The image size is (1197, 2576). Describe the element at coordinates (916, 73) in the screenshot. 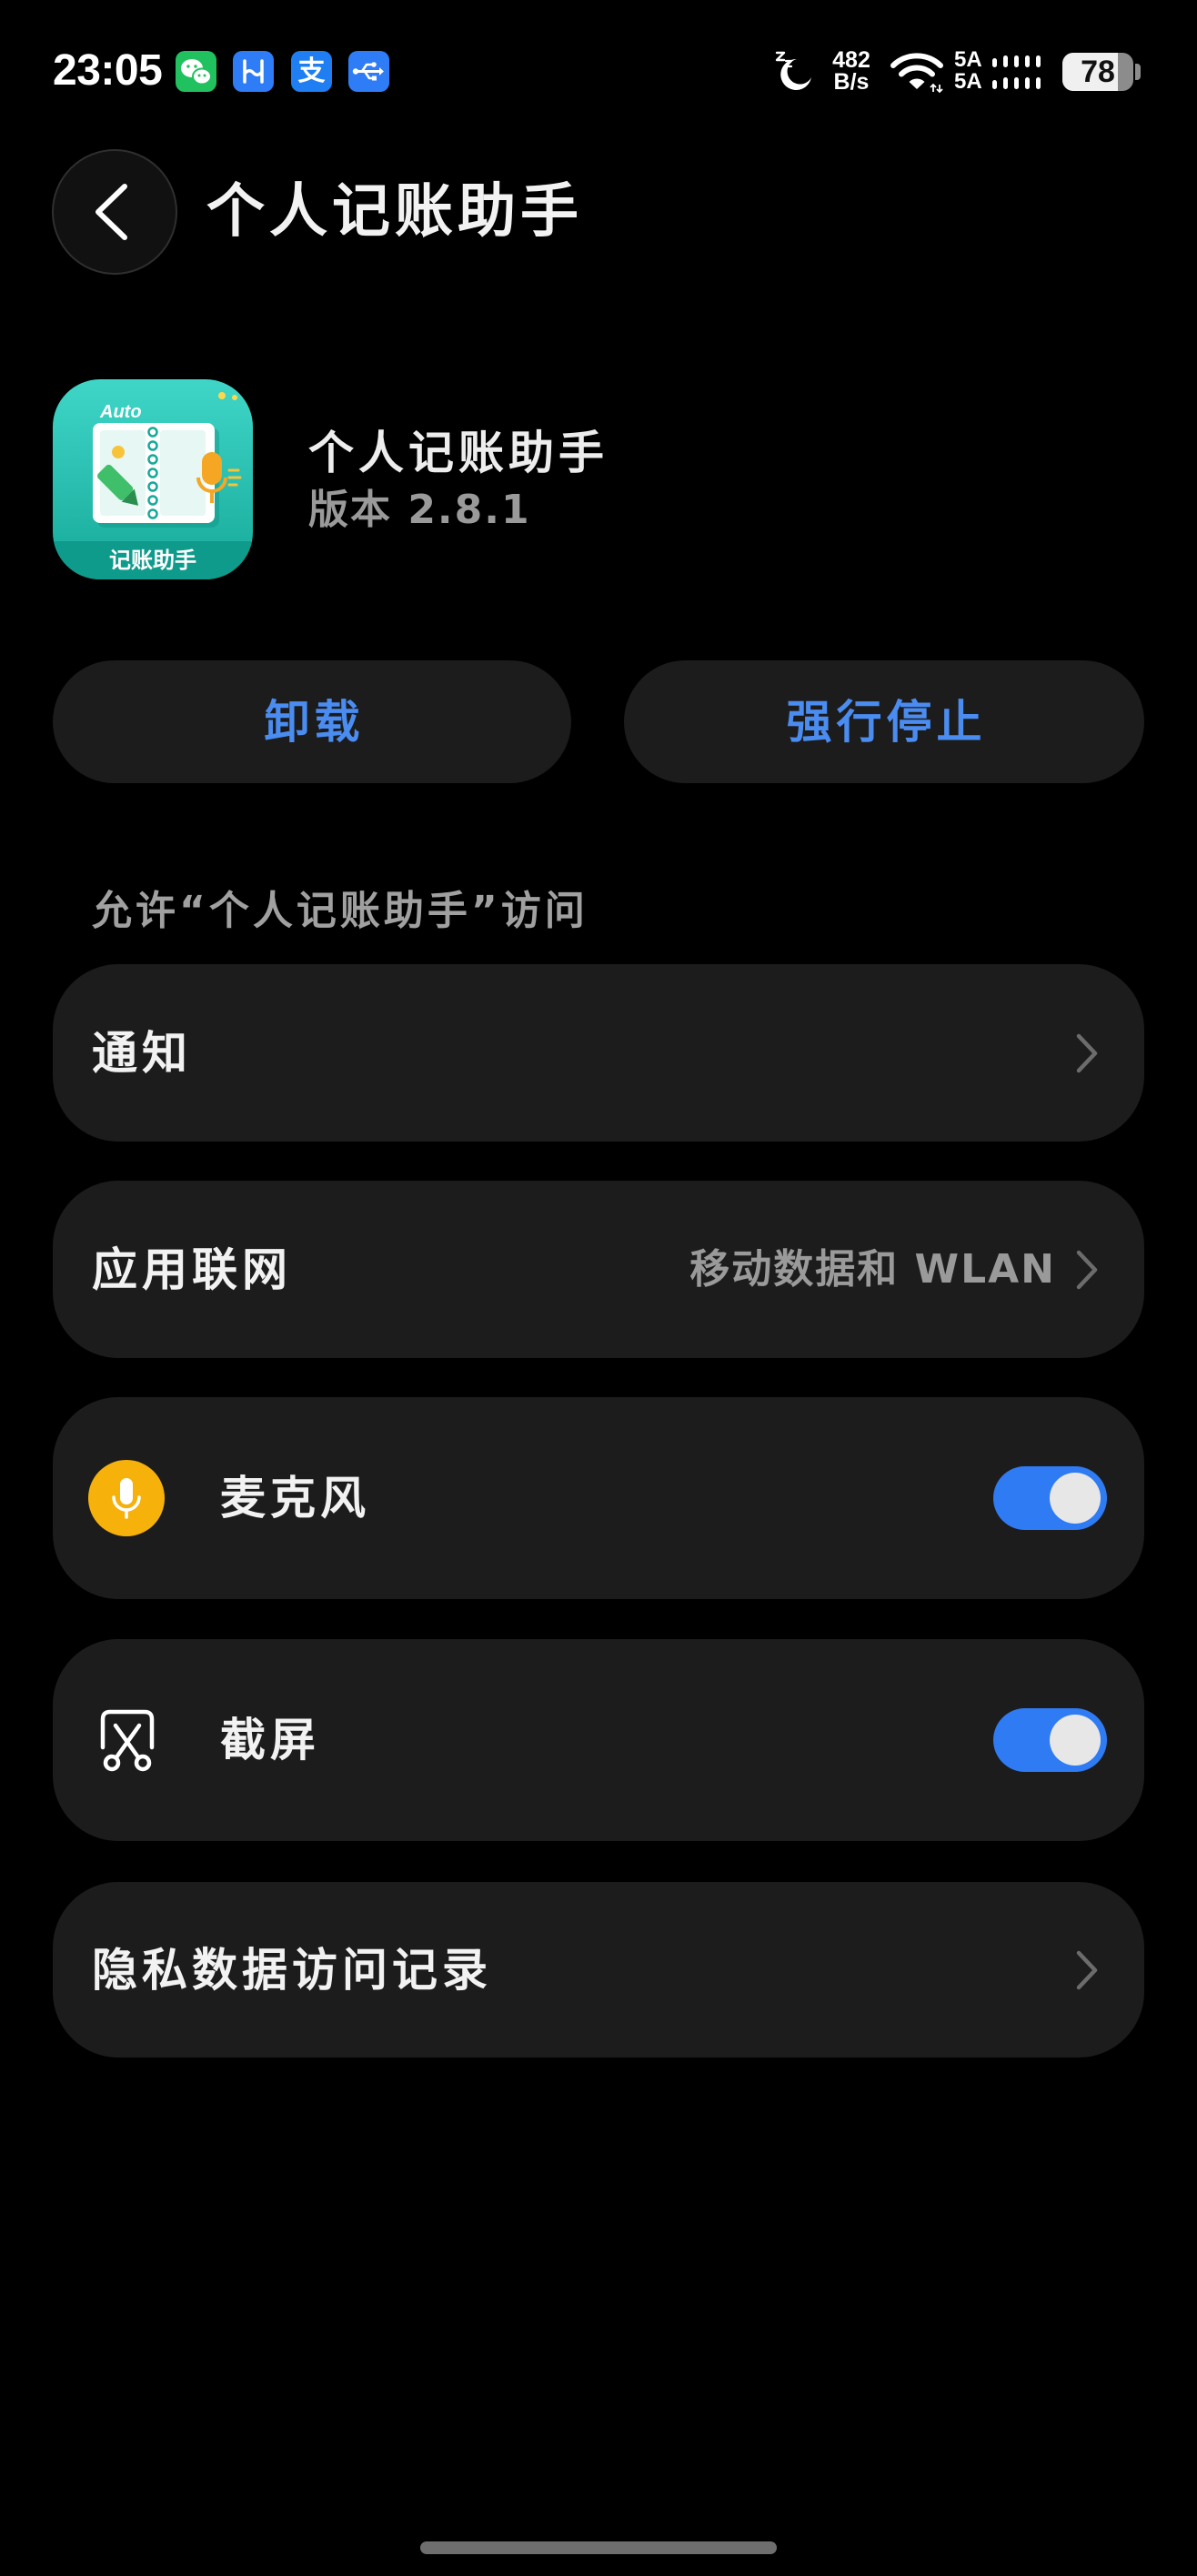

I see `wifi-icon` at that location.